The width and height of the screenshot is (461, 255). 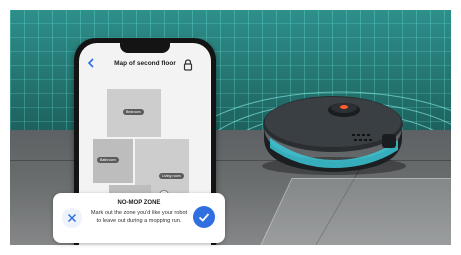 What do you see at coordinates (355, 211) in the screenshot?
I see `no-mop-zone-overlay` at bounding box center [355, 211].